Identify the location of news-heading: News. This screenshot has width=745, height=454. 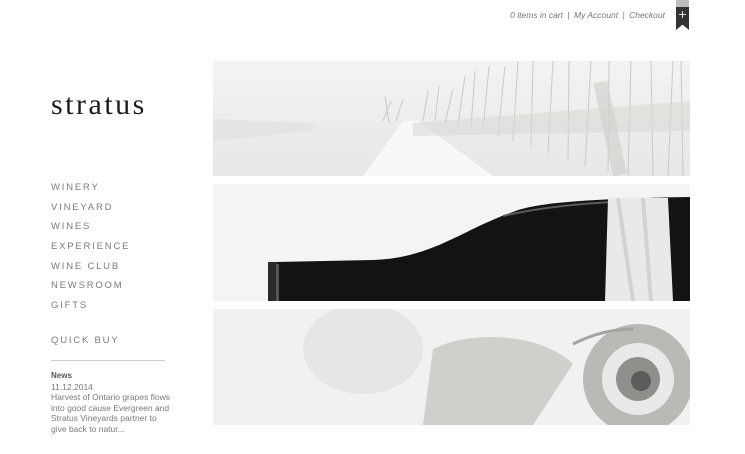
(61, 375).